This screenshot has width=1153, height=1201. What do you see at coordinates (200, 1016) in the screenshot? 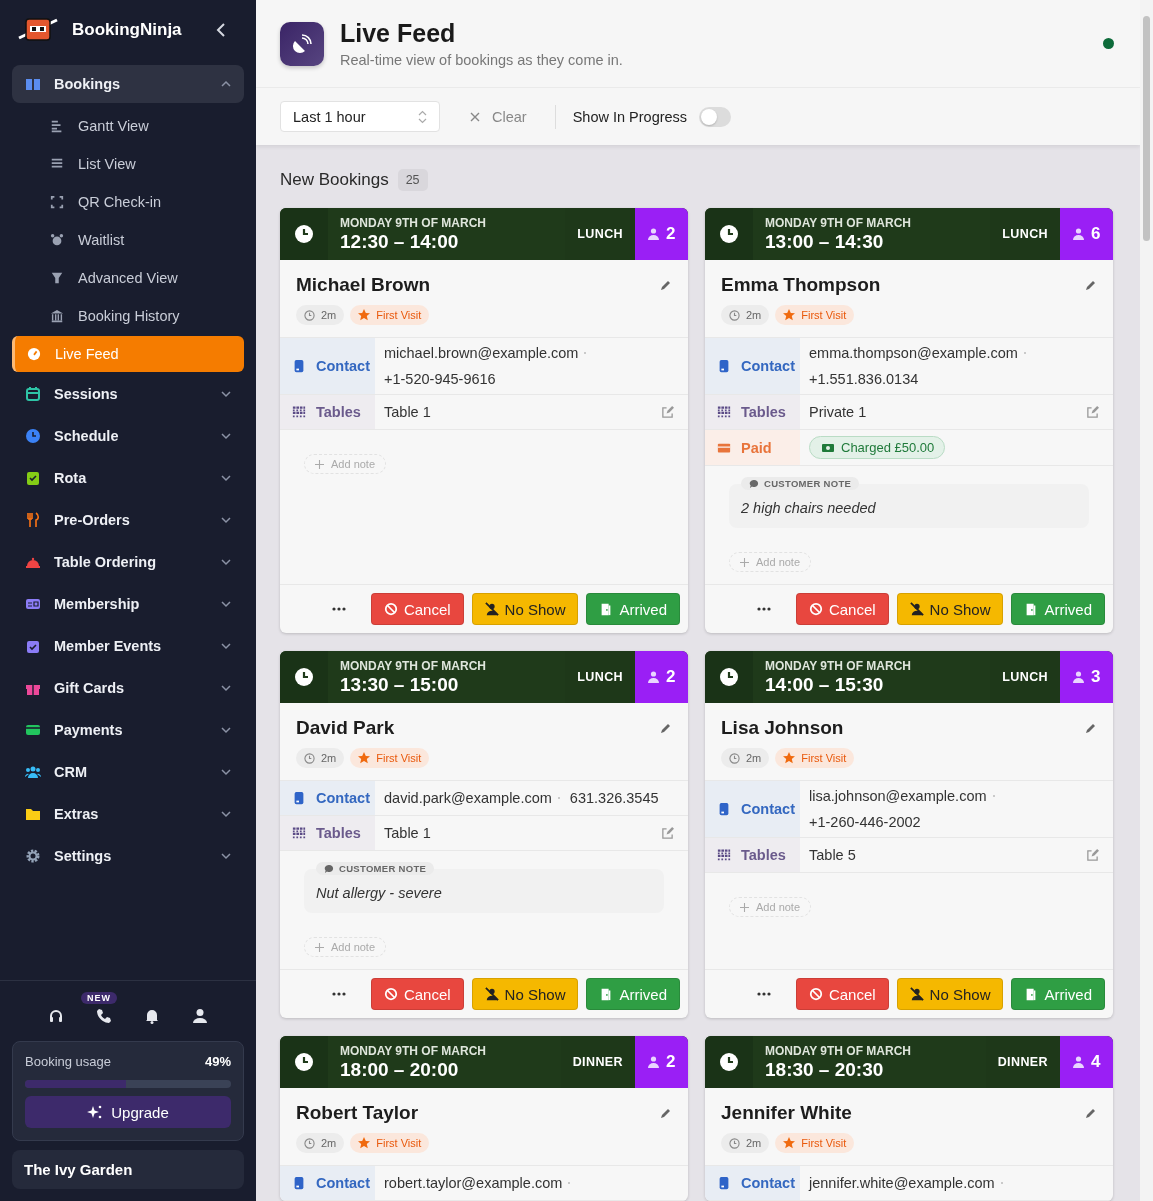
I see `user-icon` at bounding box center [200, 1016].